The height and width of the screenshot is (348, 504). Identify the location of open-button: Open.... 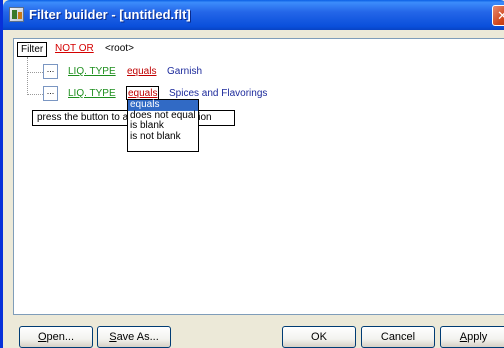
(56, 337).